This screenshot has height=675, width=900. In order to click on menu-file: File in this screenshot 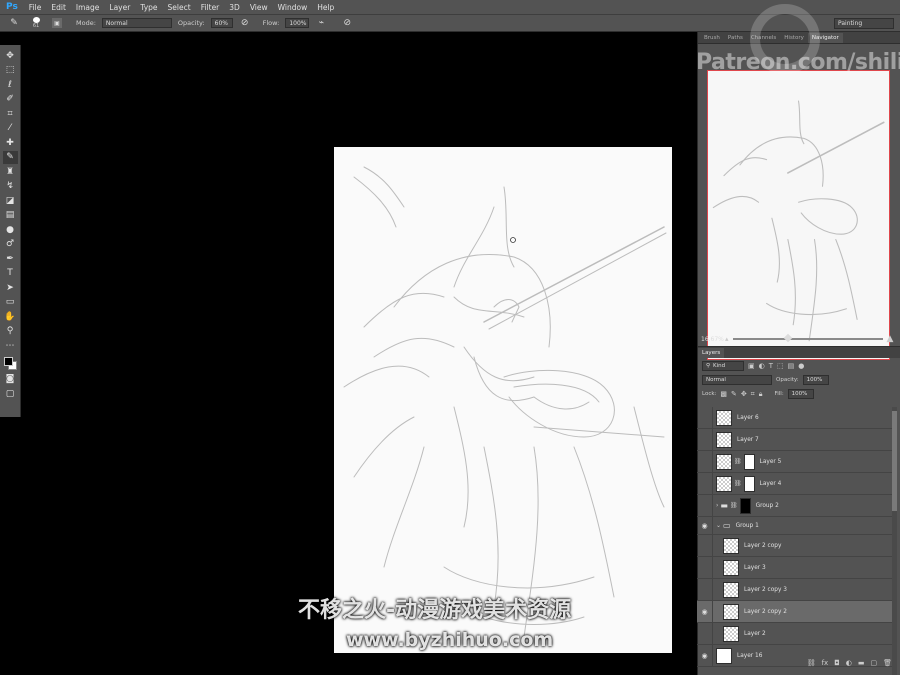, I will do `click(35, 7)`.